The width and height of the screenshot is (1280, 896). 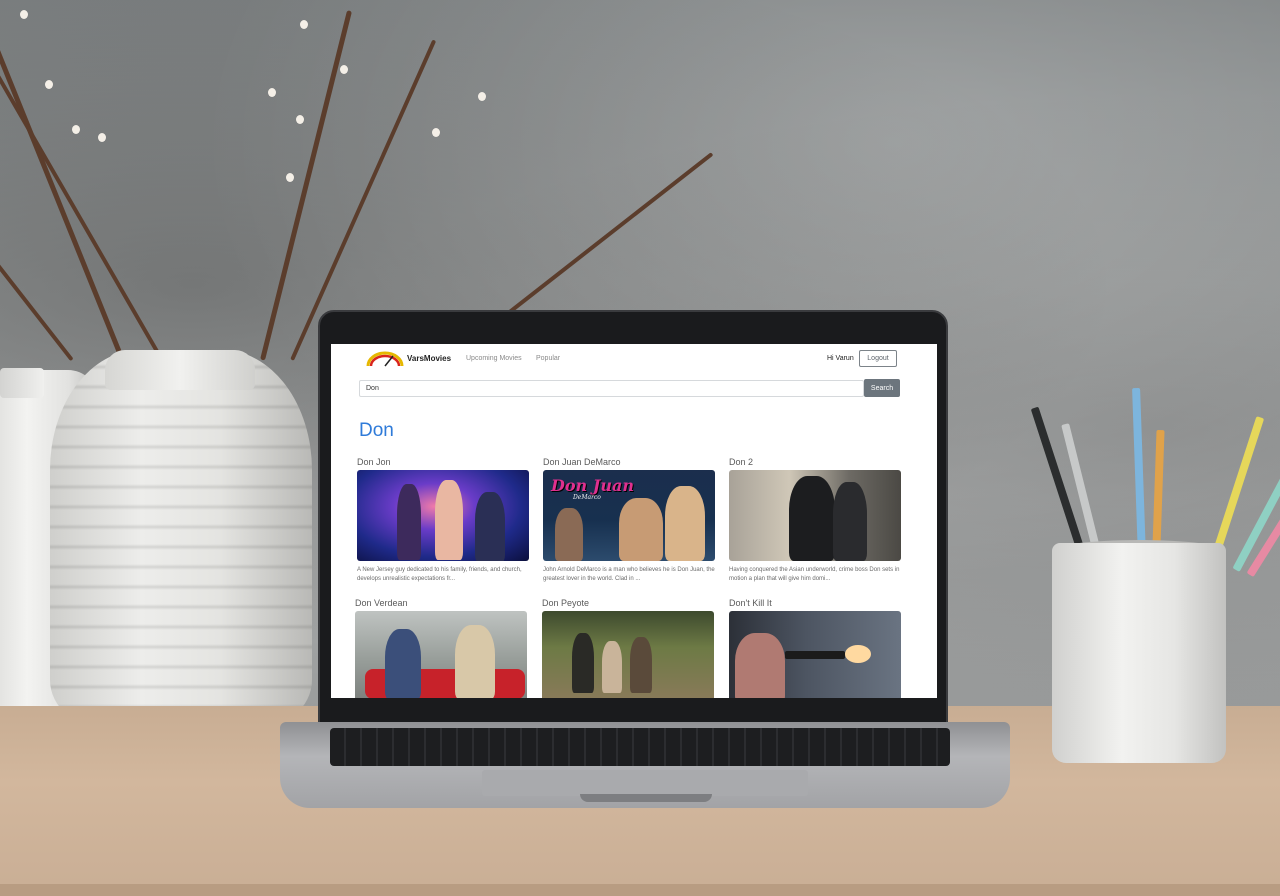 I want to click on movie-card: Don't Kill It, so click(x=815, y=648).